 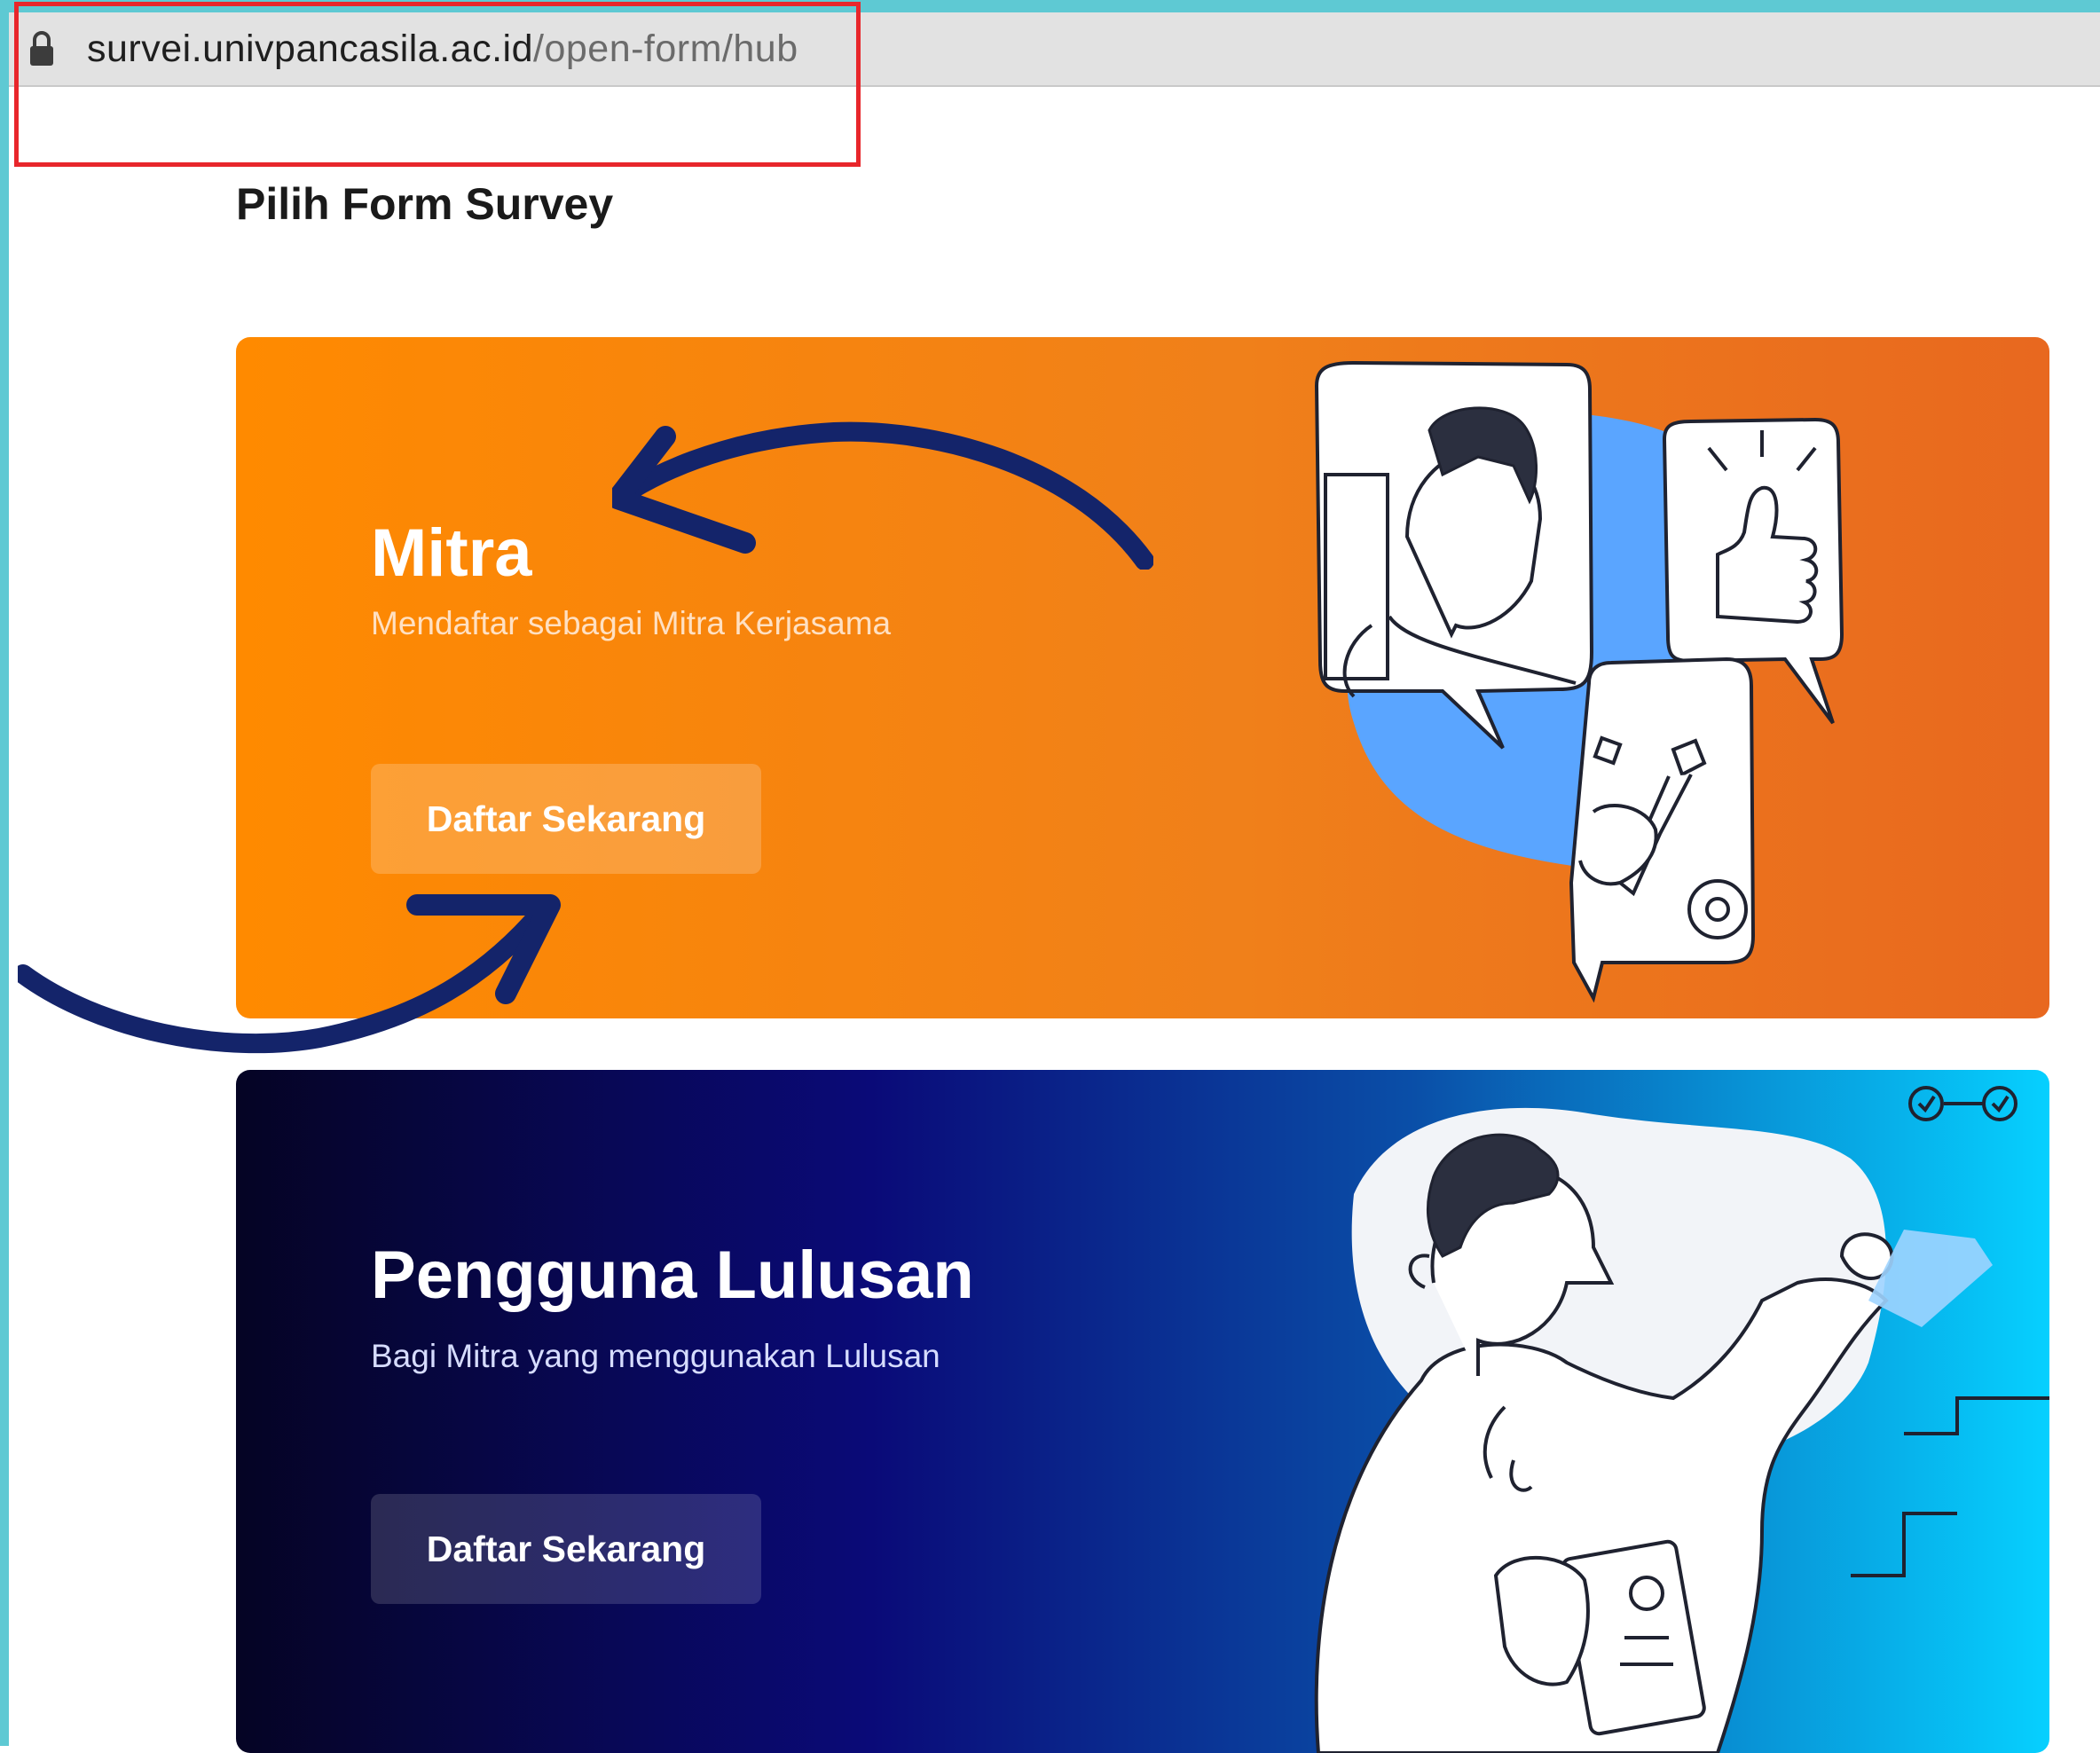 I want to click on card-mitra-subtitle: Mendaftar sebagai Mitra Kerjasama, so click(x=631, y=623).